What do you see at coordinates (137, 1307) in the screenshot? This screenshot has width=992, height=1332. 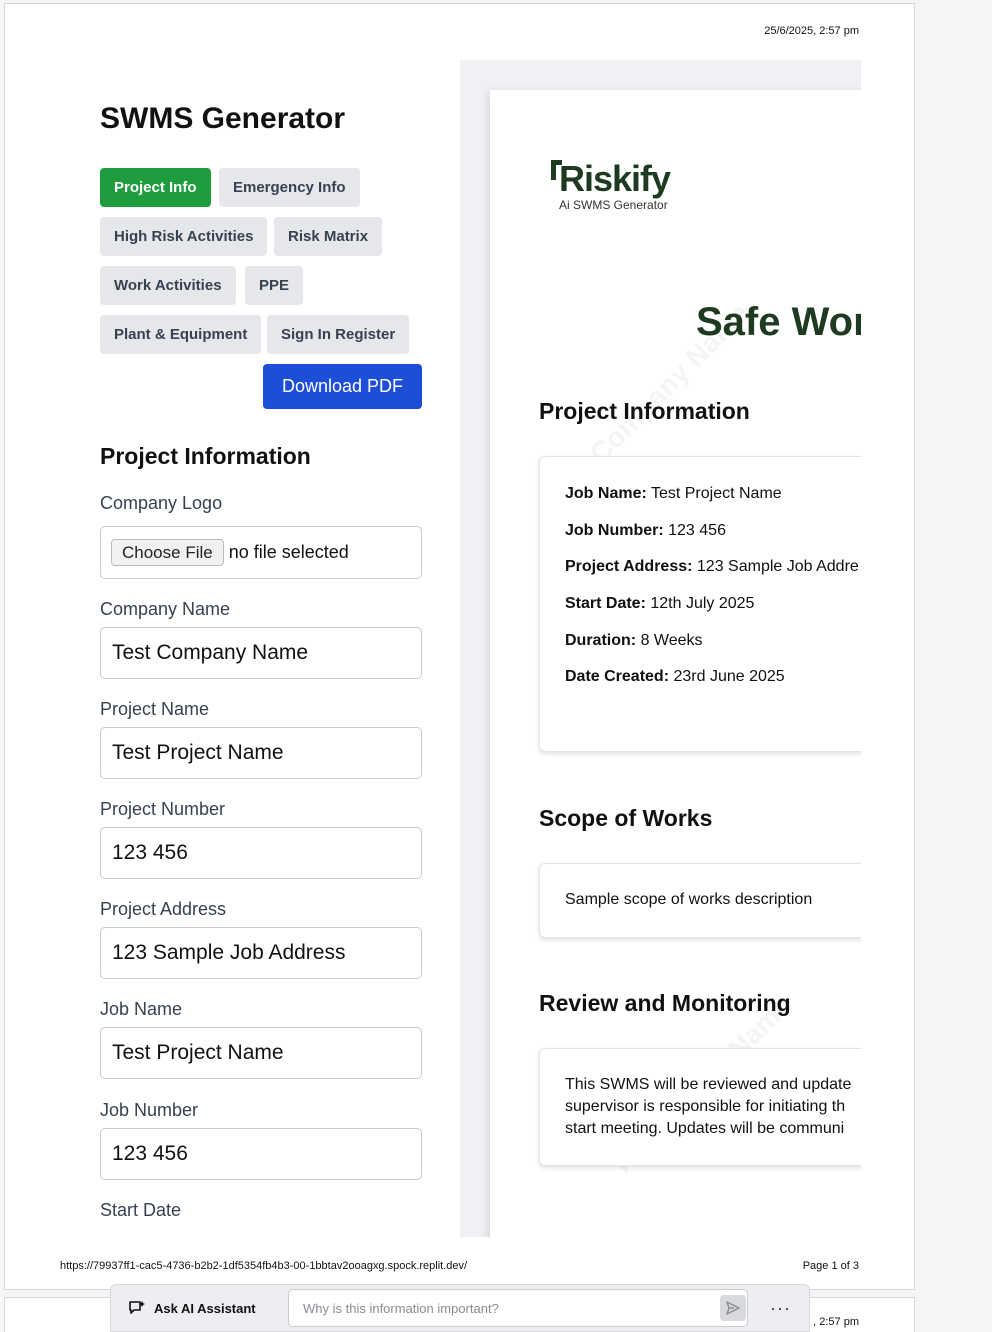 I see `chat-bubble-icon` at bounding box center [137, 1307].